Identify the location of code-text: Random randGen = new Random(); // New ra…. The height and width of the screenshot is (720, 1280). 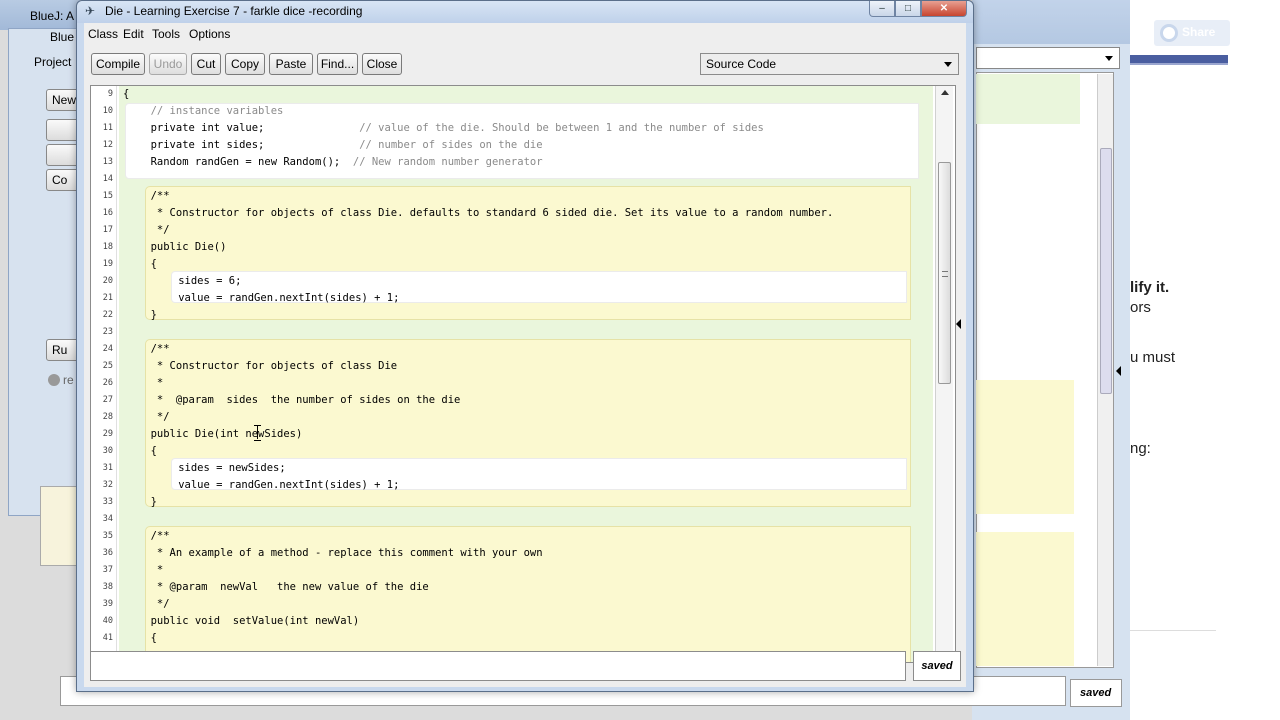
(346, 162).